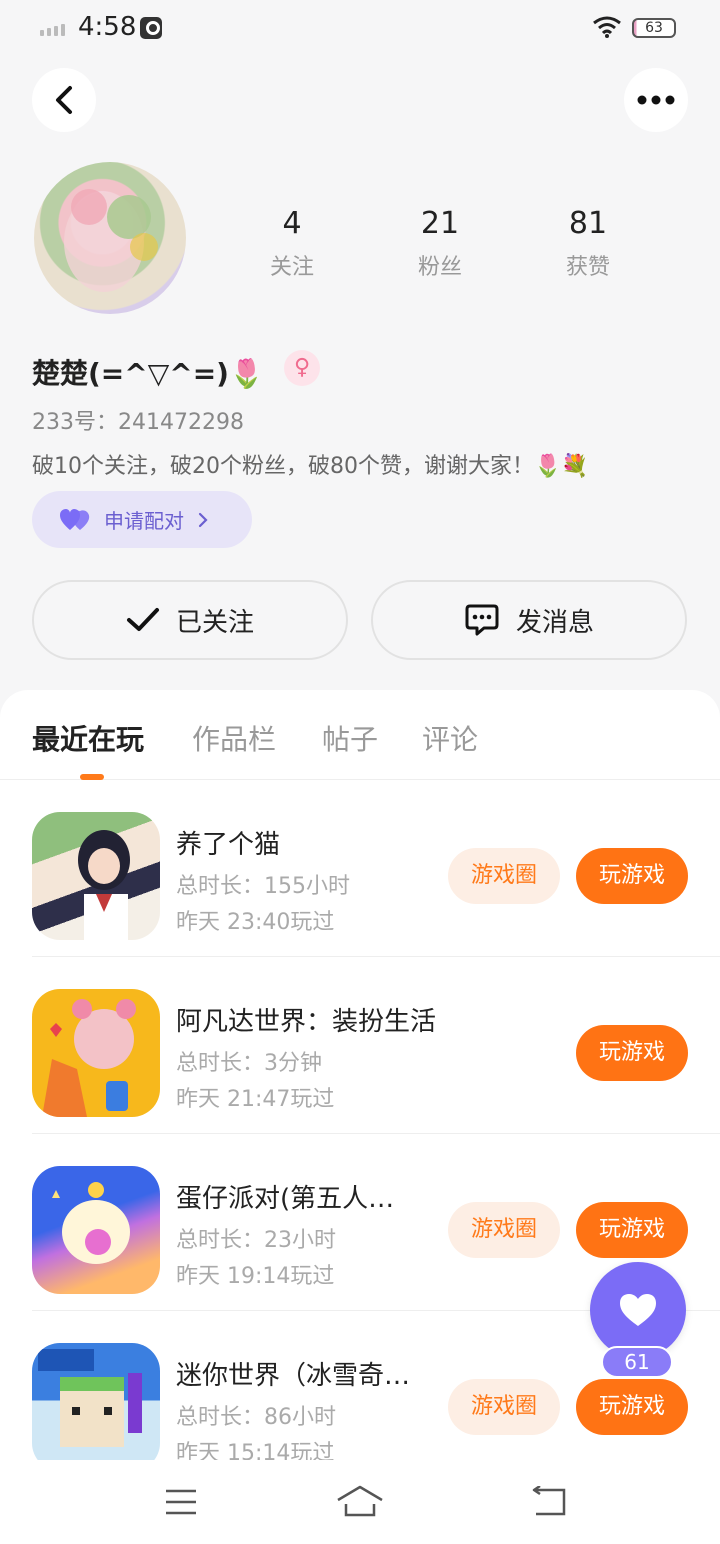  What do you see at coordinates (440, 223) in the screenshot?
I see `stat-followers-count: 21` at bounding box center [440, 223].